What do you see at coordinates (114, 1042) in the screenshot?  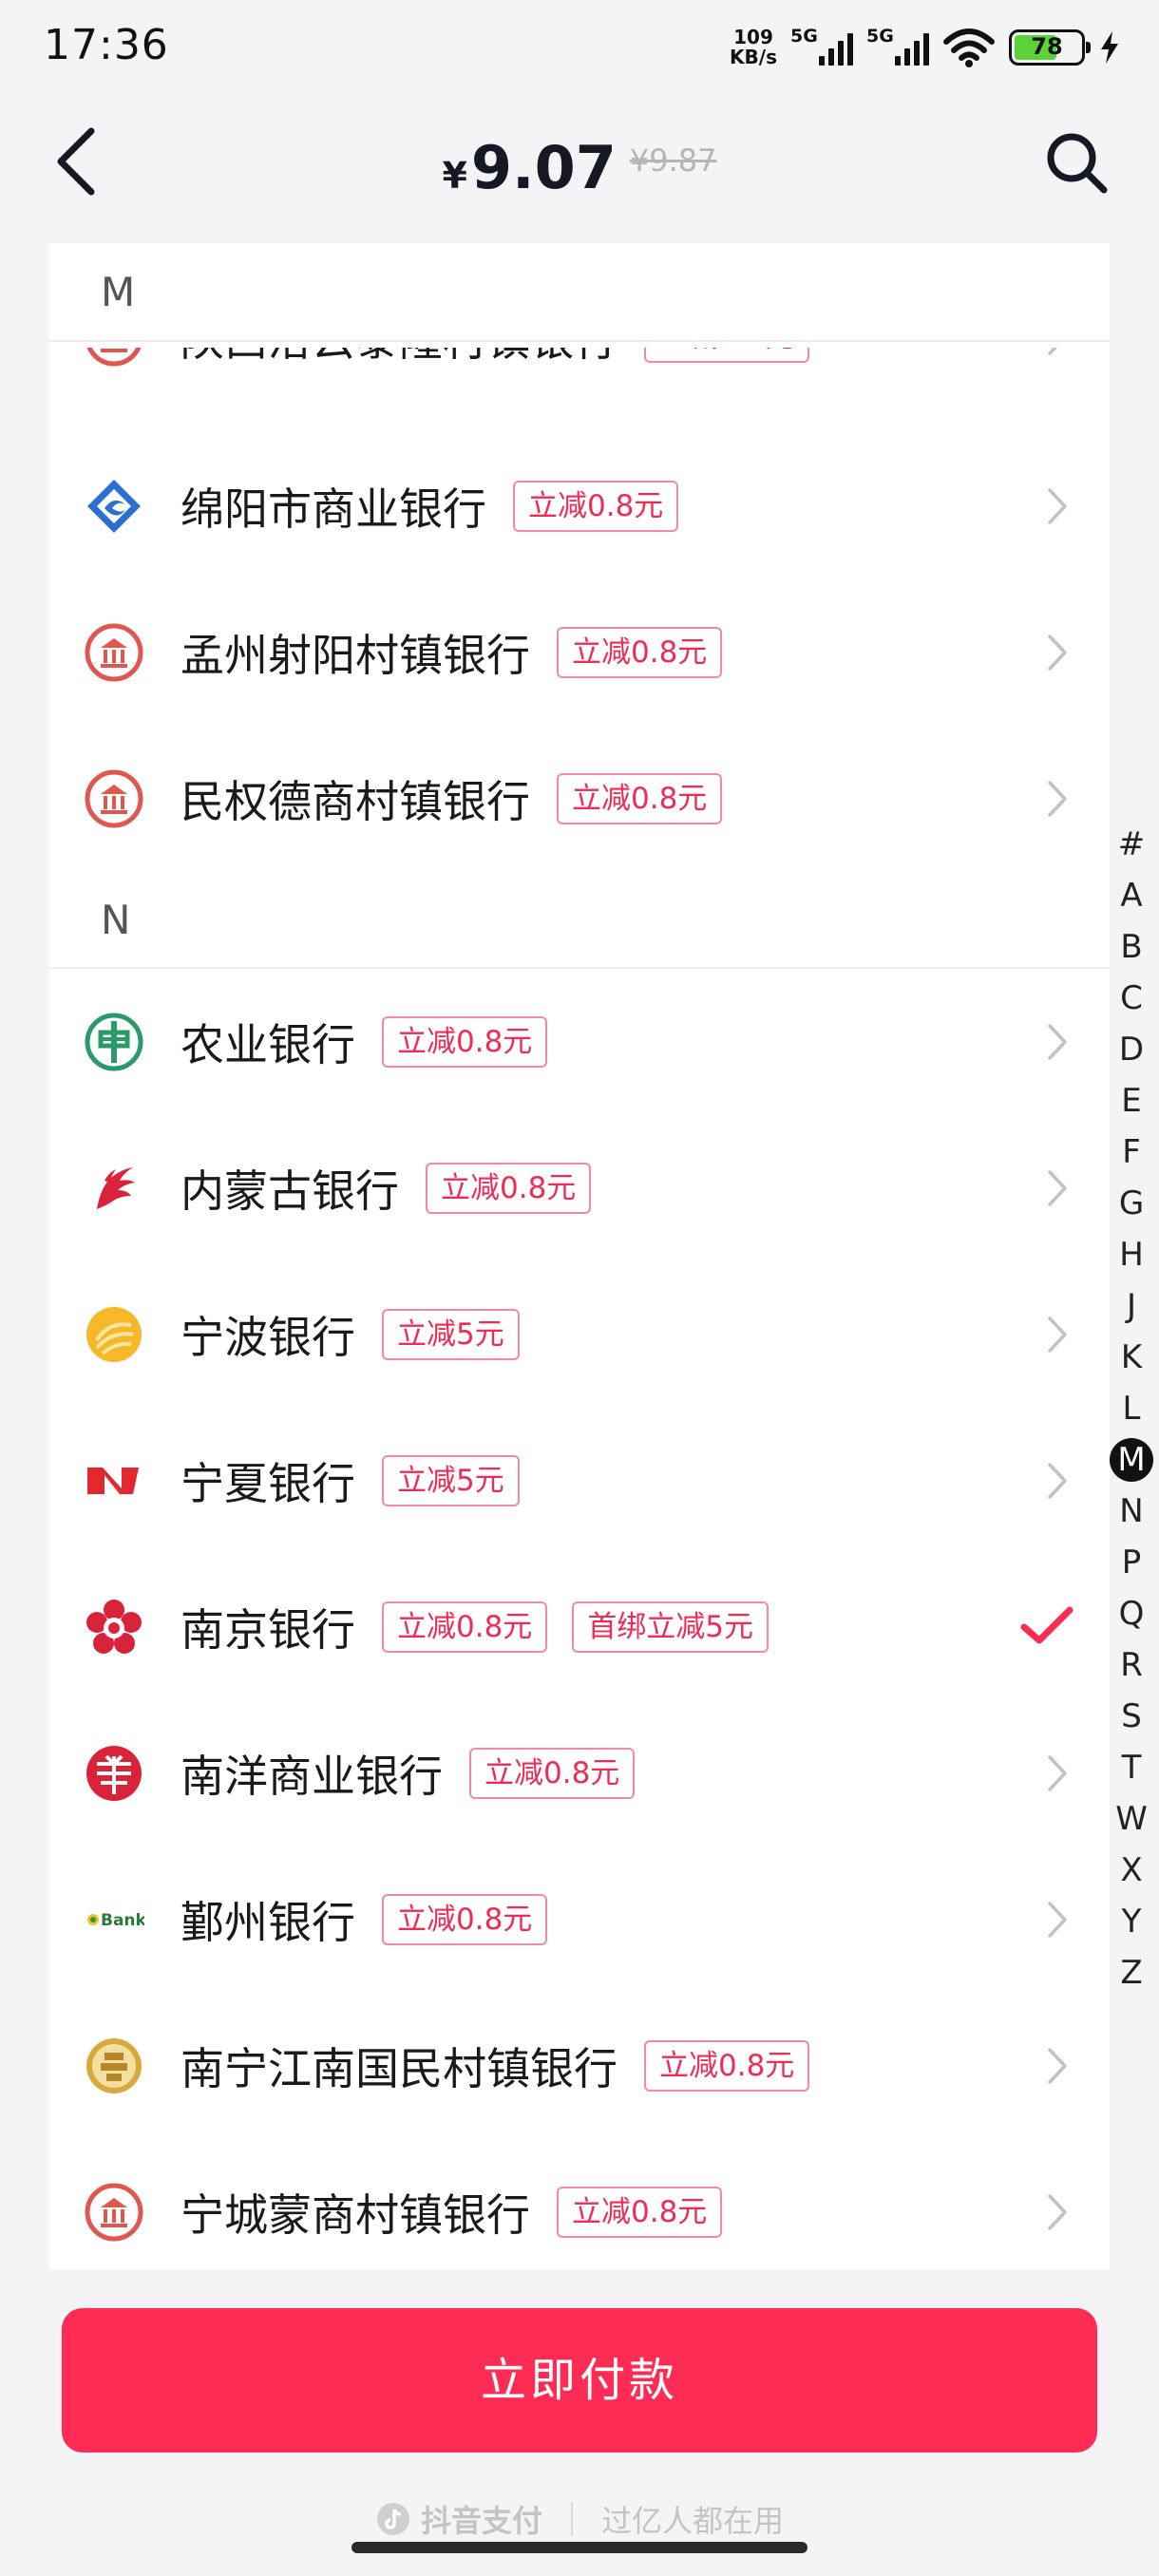 I see `abc-bank-logo` at bounding box center [114, 1042].